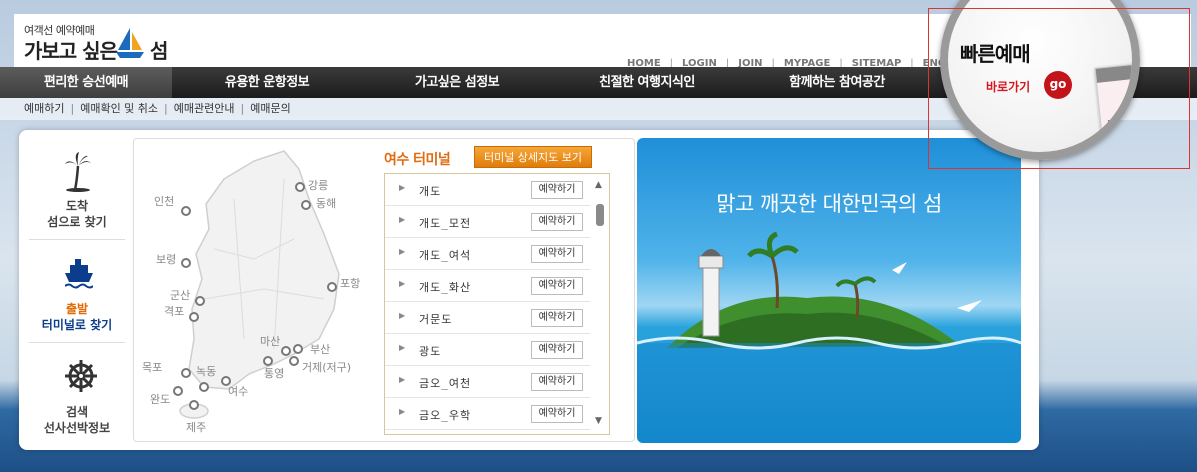 The height and width of the screenshot is (472, 1197). Describe the element at coordinates (647, 82) in the screenshot. I see `mainnav-travel-knowledge: 친절한 여행지식인` at that location.